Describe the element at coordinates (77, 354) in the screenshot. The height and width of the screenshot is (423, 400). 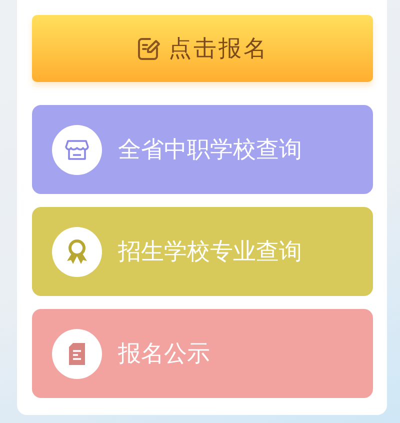
I see `document-icon` at that location.